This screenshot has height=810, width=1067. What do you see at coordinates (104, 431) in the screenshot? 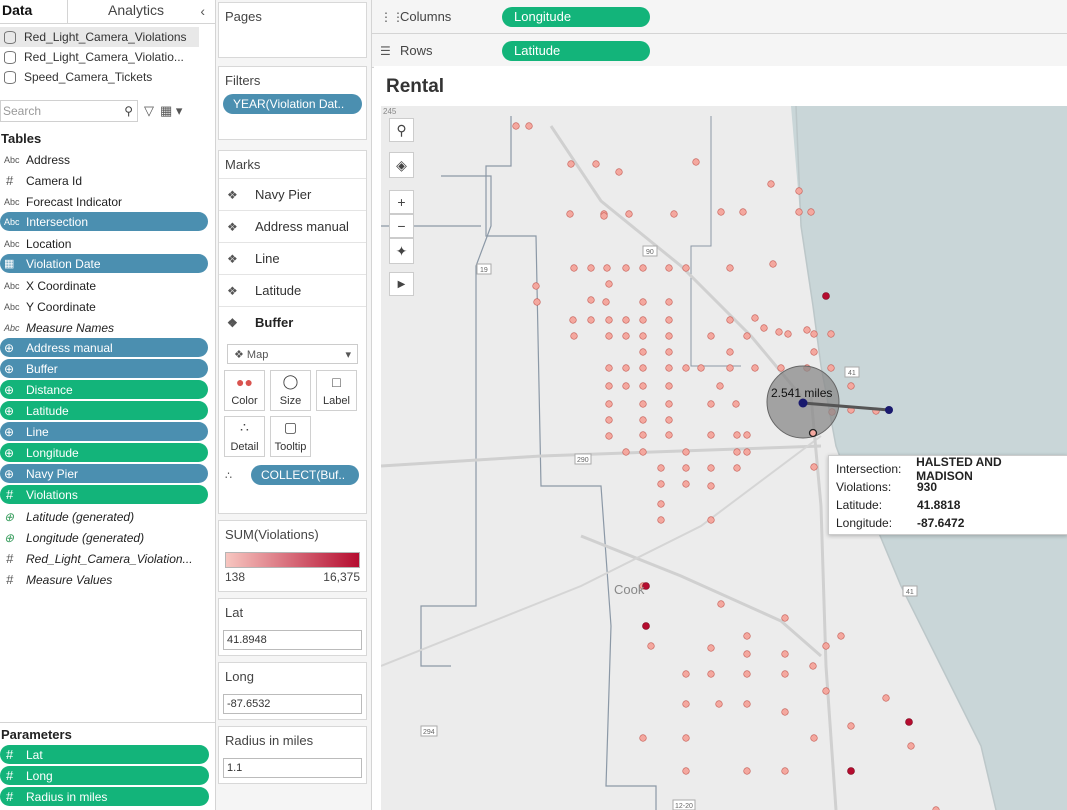
I see `field-item: ⊕ Line` at bounding box center [104, 431].